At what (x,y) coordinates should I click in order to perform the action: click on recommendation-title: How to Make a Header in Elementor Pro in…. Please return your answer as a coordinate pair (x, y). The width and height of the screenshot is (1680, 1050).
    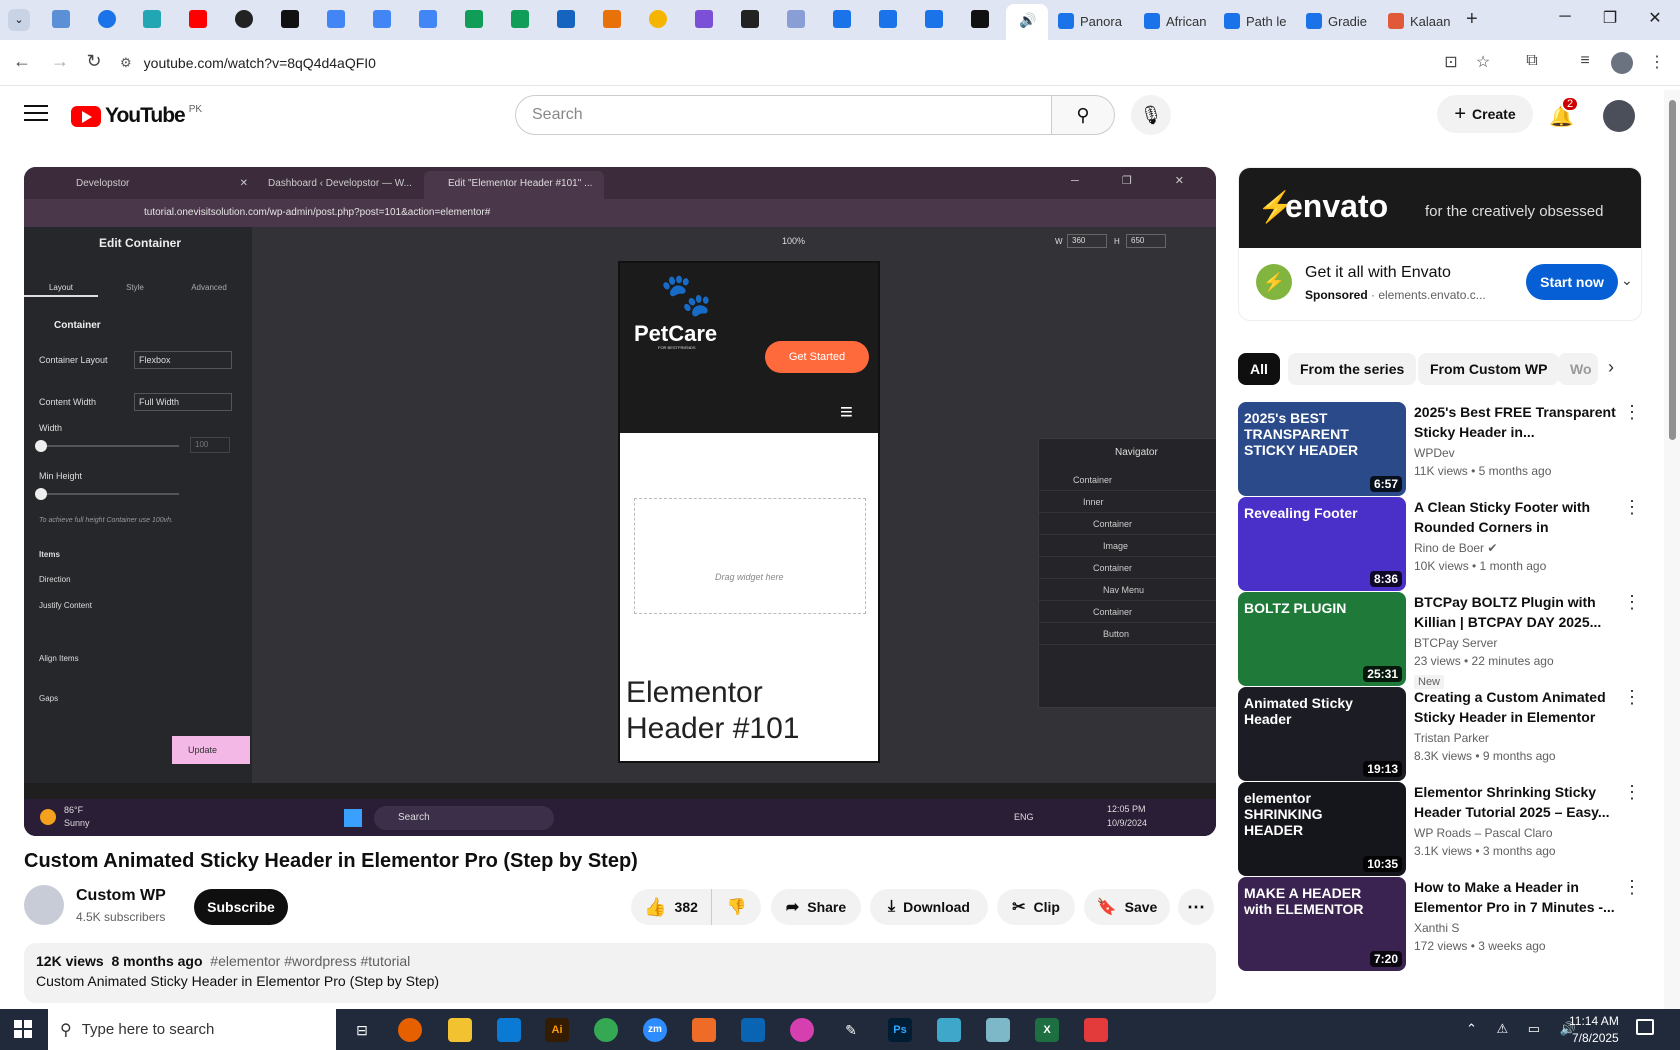
    Looking at the image, I should click on (1518, 897).